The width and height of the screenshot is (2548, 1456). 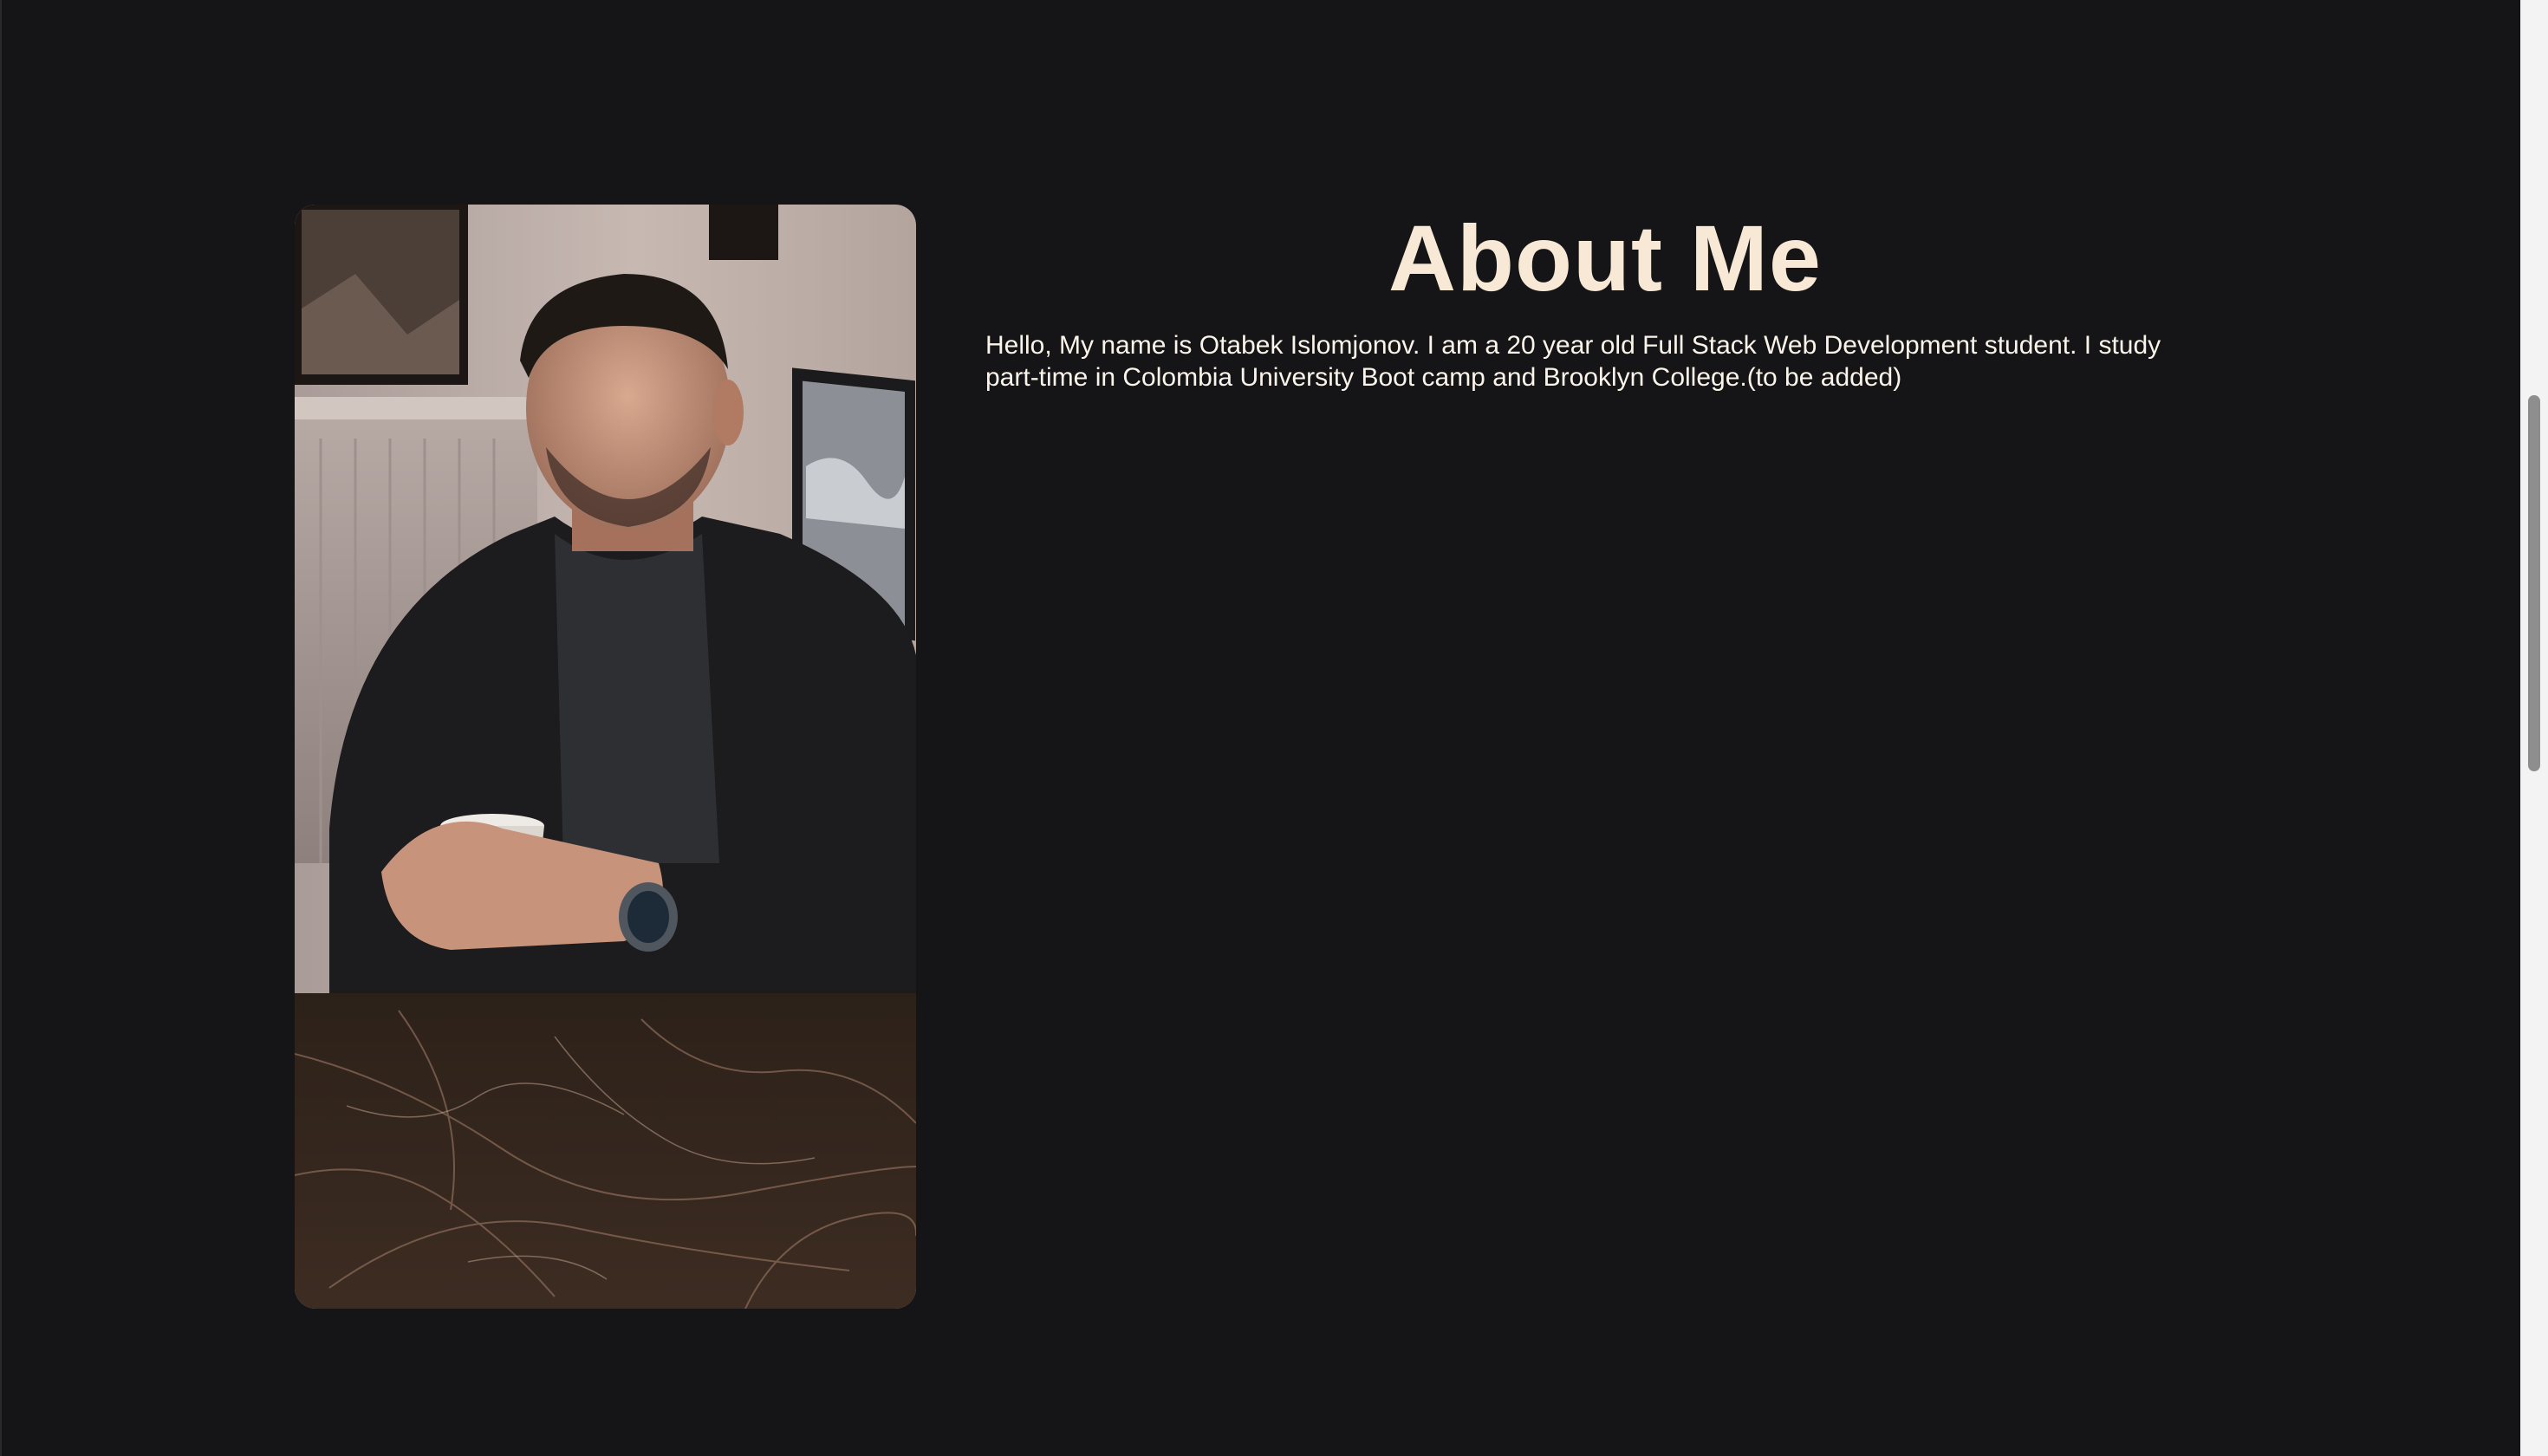 What do you see at coordinates (2534, 583) in the screenshot?
I see `scrollbar-thumb` at bounding box center [2534, 583].